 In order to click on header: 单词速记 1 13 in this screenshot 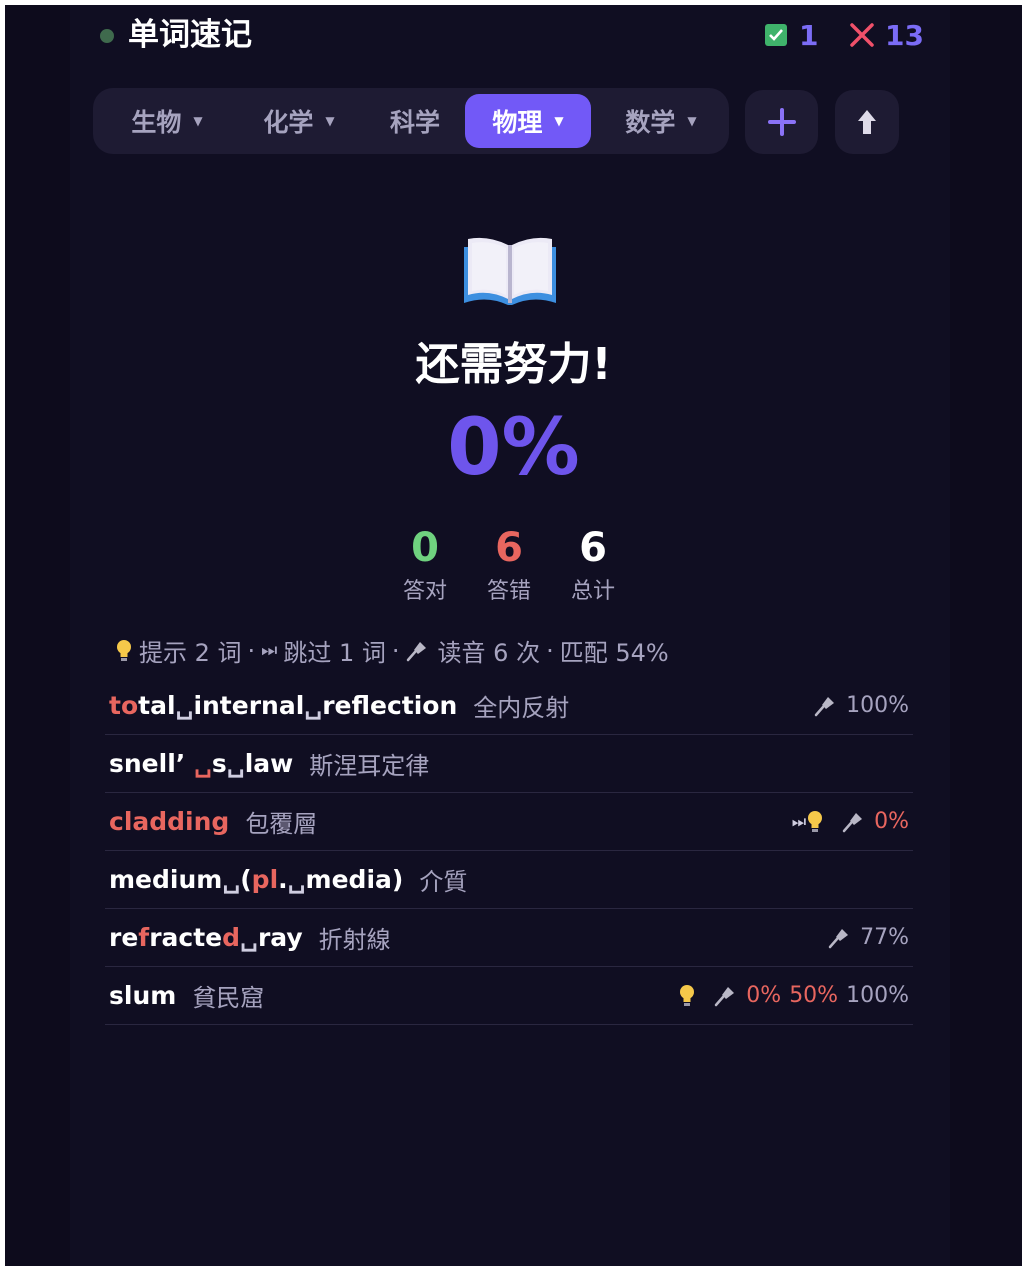, I will do `click(512, 35)`.